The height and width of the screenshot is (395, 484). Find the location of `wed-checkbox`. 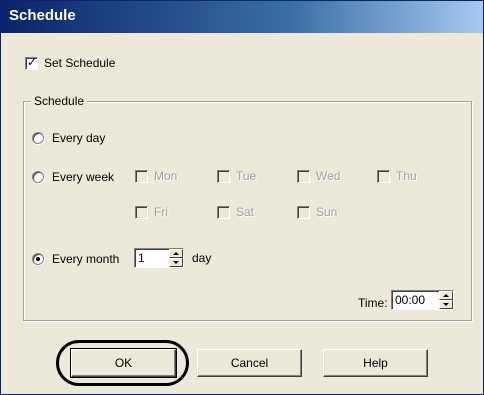

wed-checkbox is located at coordinates (303, 176).